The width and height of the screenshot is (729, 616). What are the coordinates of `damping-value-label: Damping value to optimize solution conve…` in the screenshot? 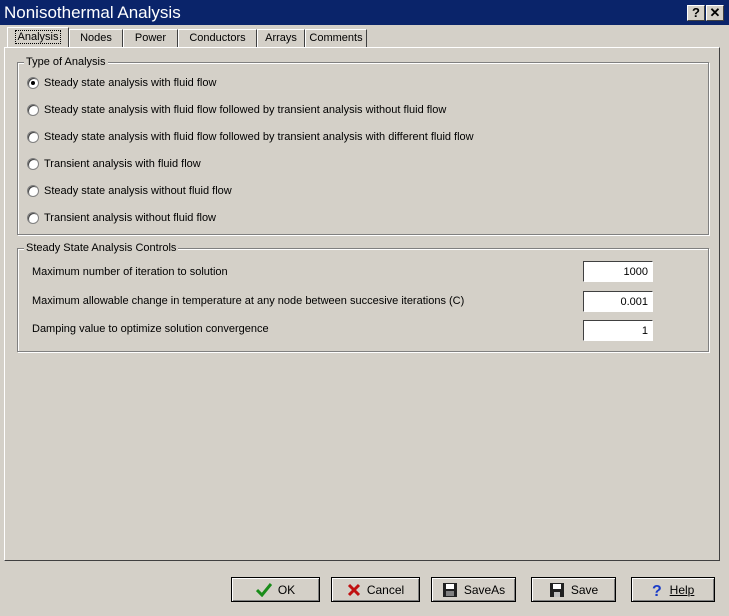 It's located at (150, 329).